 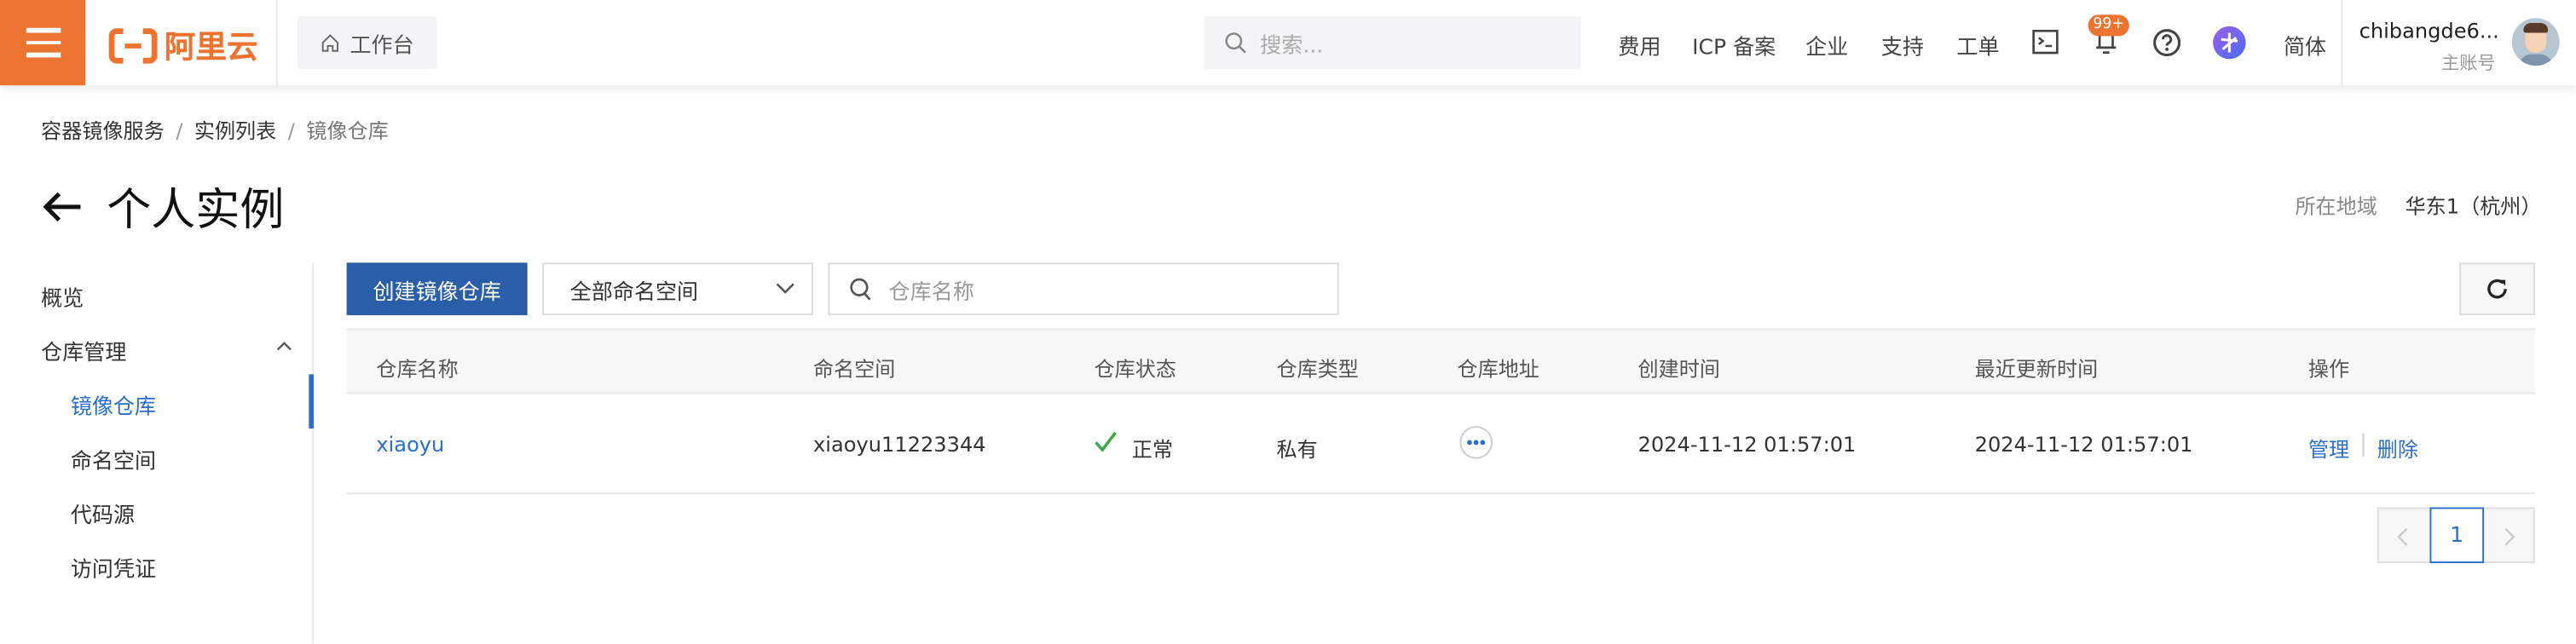 I want to click on pagination: 1, so click(x=2456, y=535).